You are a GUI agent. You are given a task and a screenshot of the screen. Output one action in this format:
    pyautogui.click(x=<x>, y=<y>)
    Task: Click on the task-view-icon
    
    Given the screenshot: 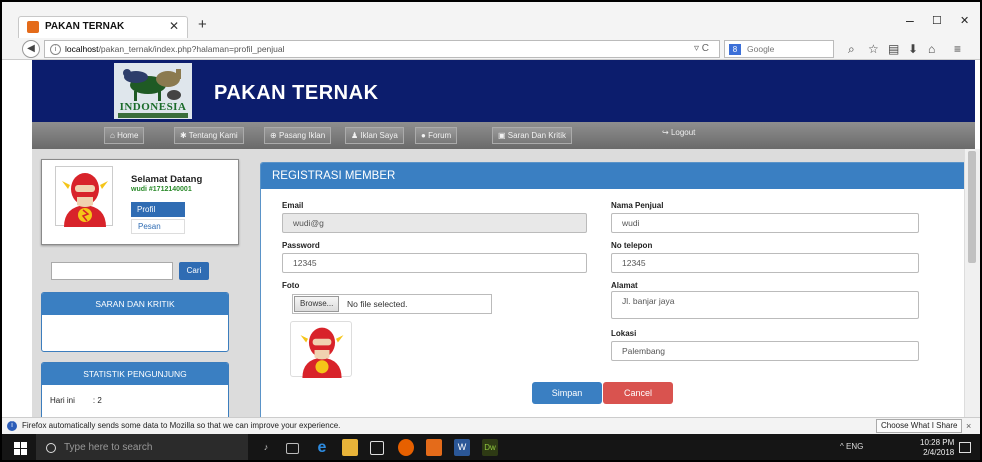 What is the action you would take?
    pyautogui.click(x=292, y=448)
    